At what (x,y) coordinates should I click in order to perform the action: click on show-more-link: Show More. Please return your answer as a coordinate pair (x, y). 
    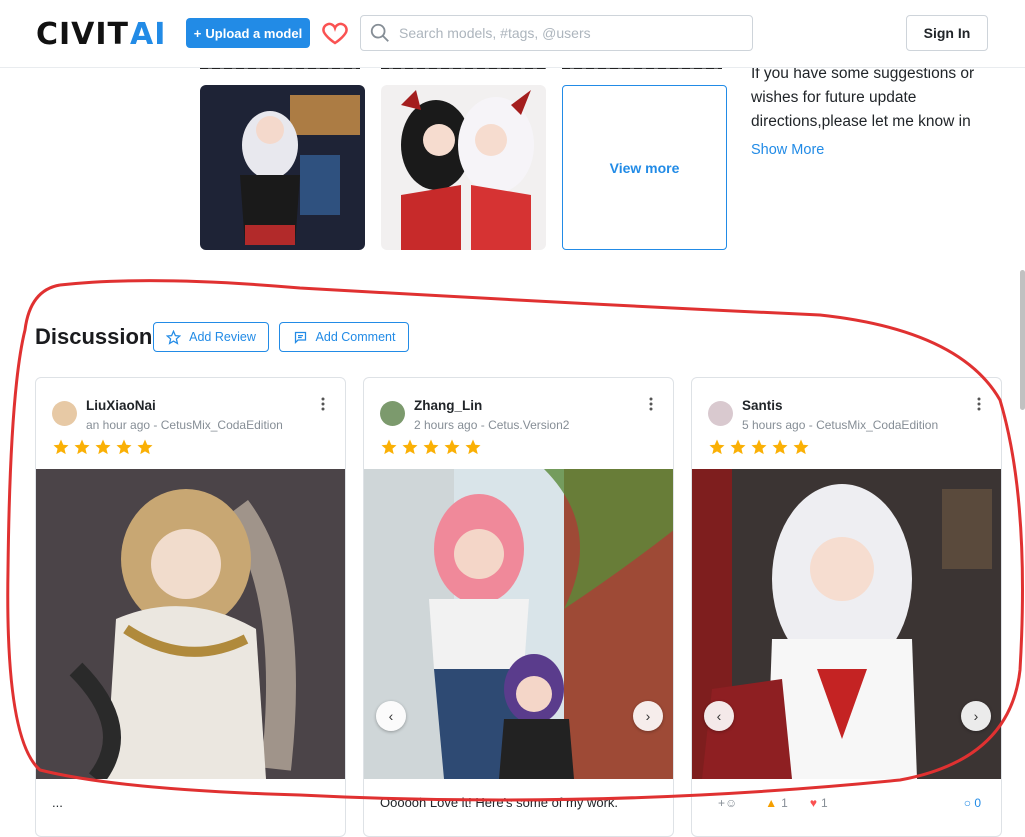
    Looking at the image, I should click on (787, 150).